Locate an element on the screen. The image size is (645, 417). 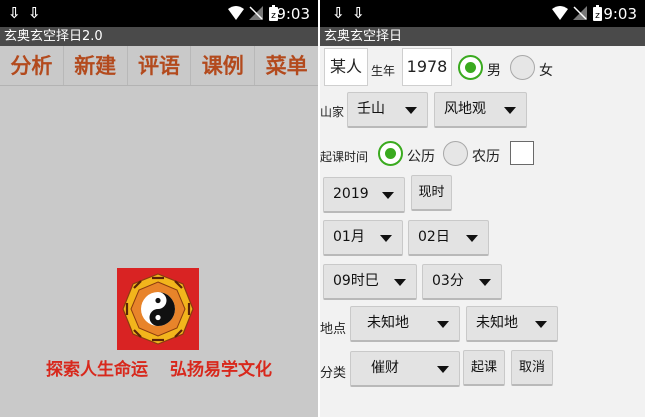
calendar-solar-radio is located at coordinates (390, 153).